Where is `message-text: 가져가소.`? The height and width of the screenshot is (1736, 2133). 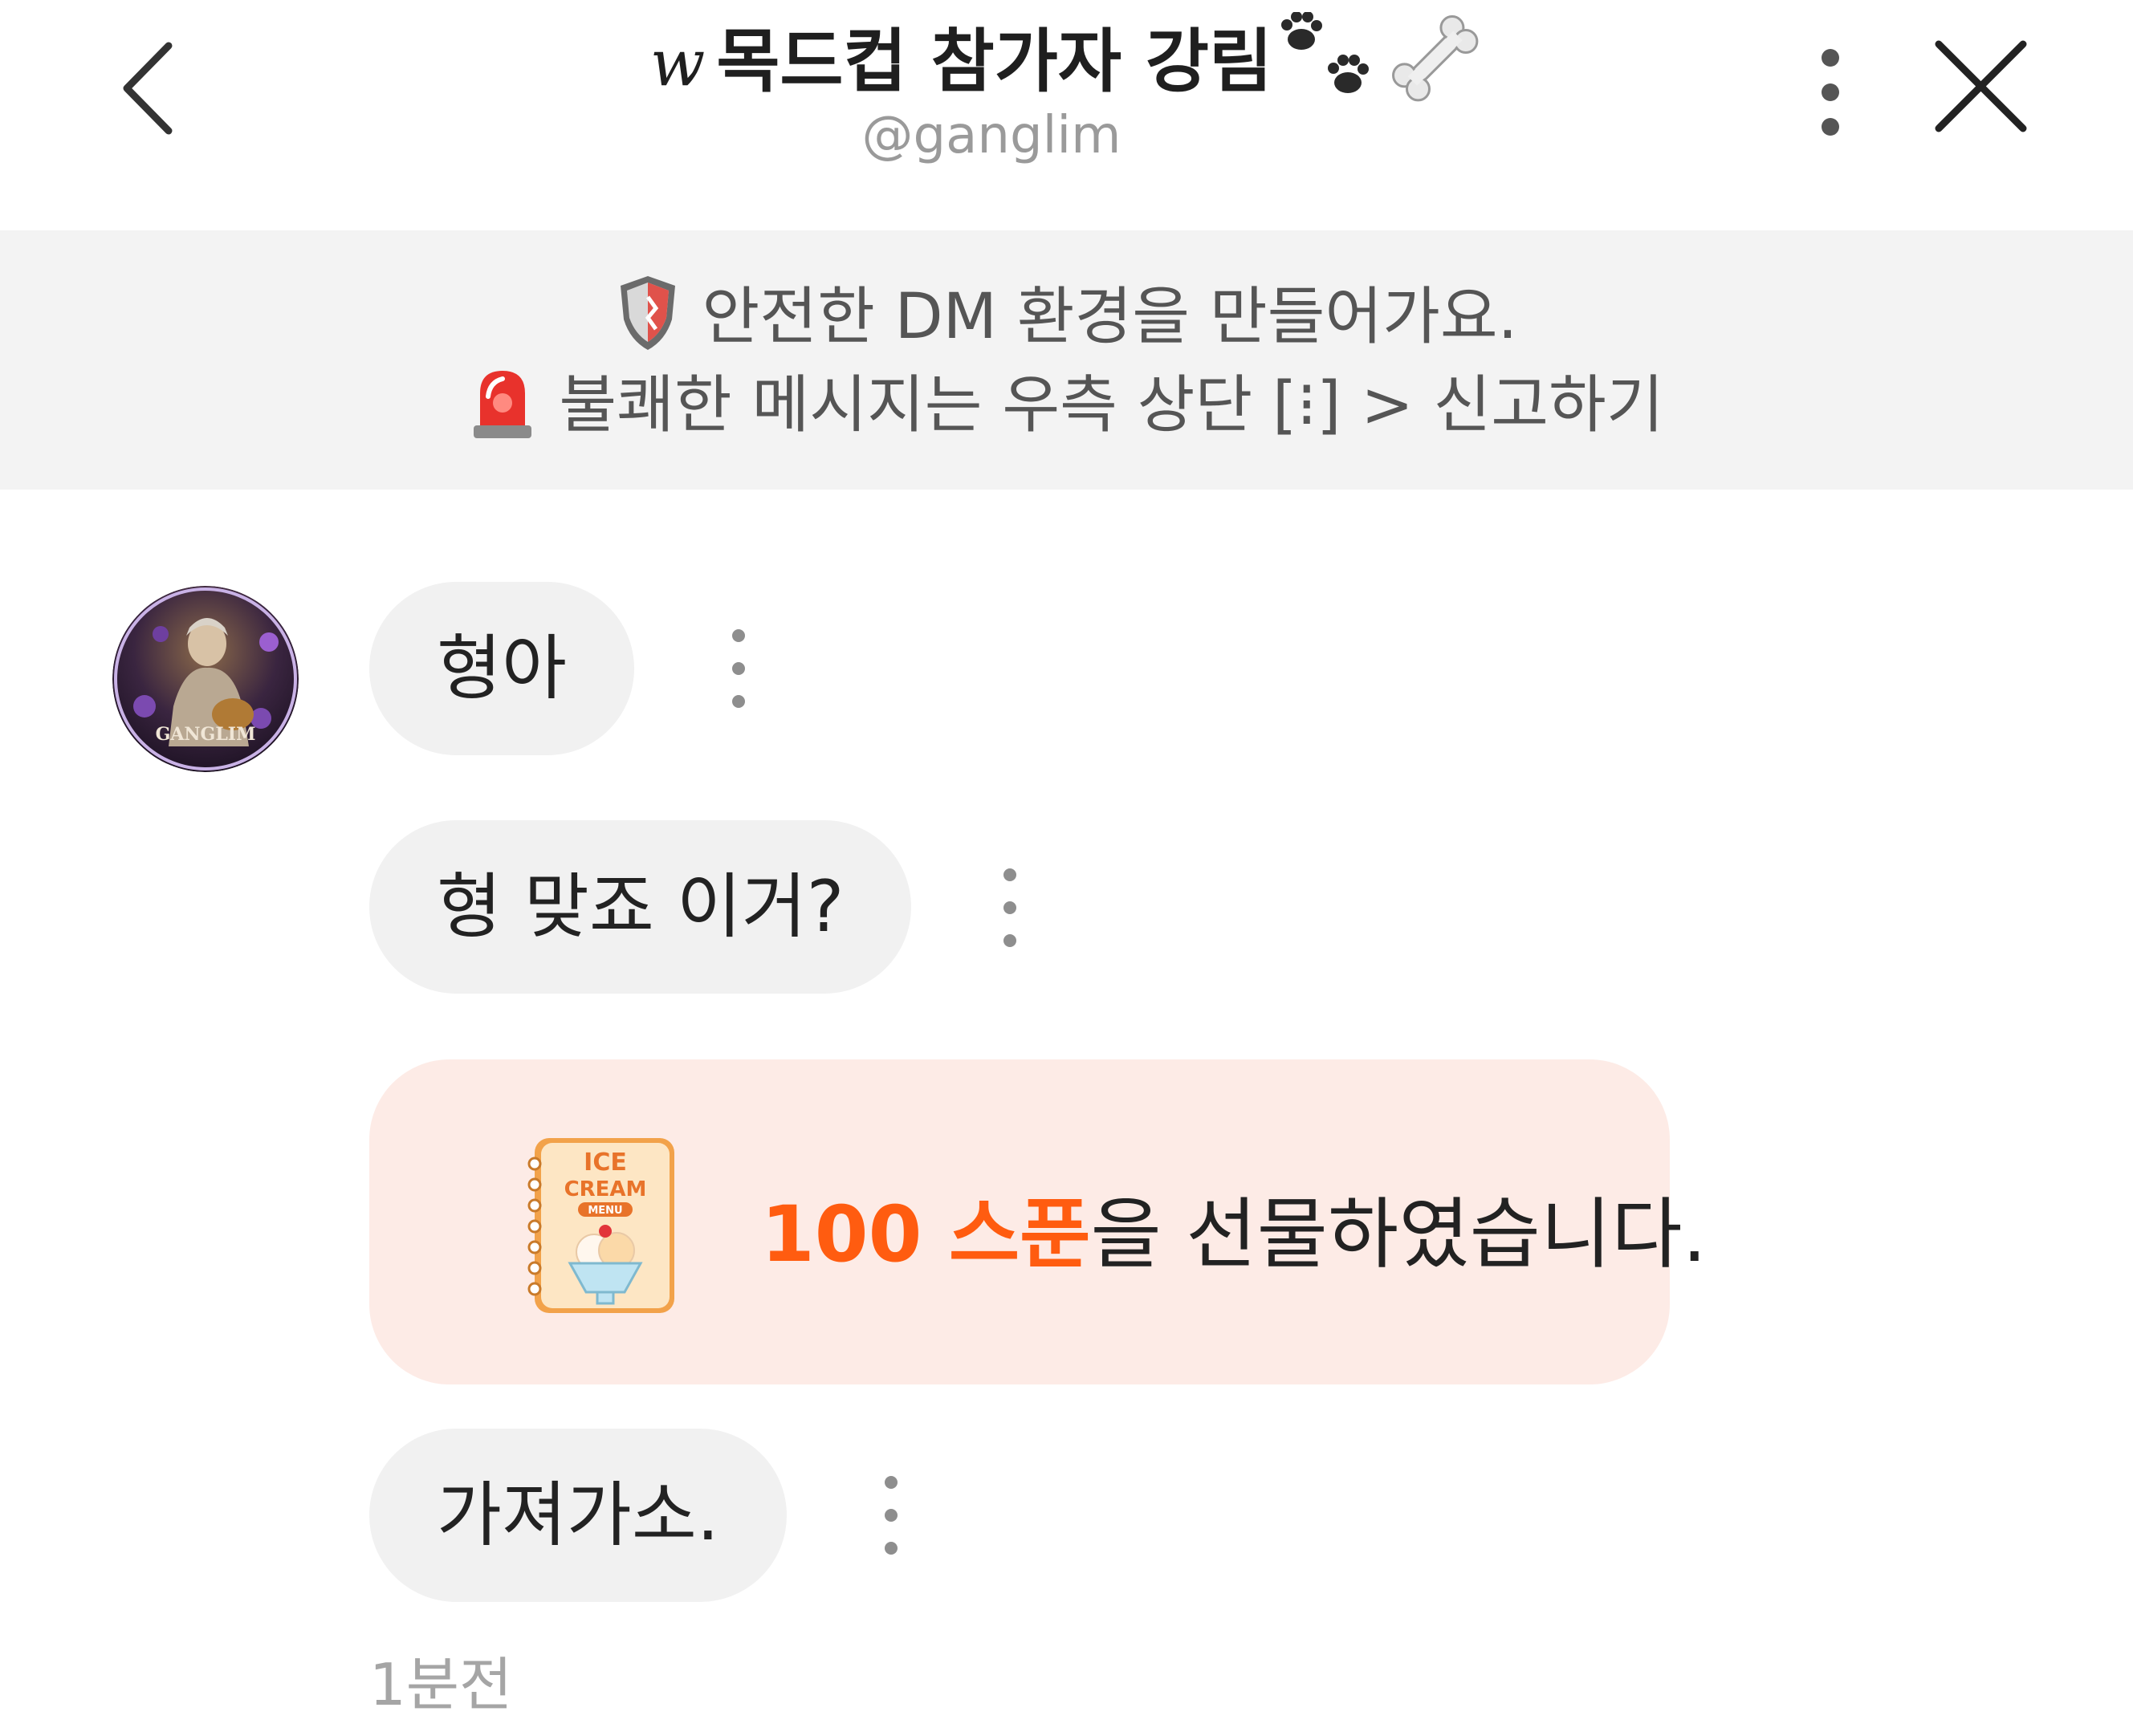 message-text: 가져가소. is located at coordinates (578, 1515).